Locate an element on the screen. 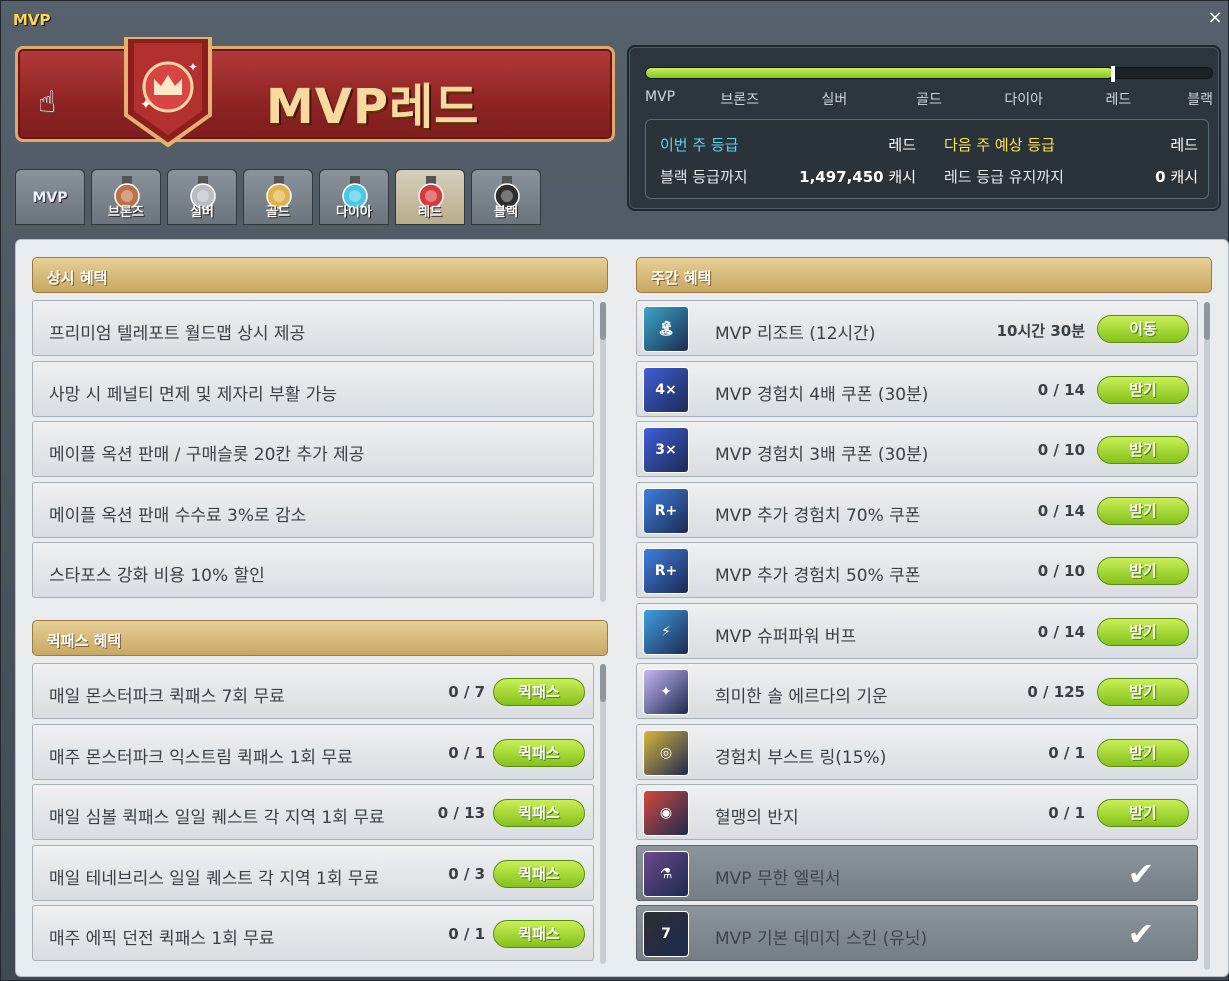 The height and width of the screenshot is (981, 1229). tab-label: 실버 is located at coordinates (202, 212).